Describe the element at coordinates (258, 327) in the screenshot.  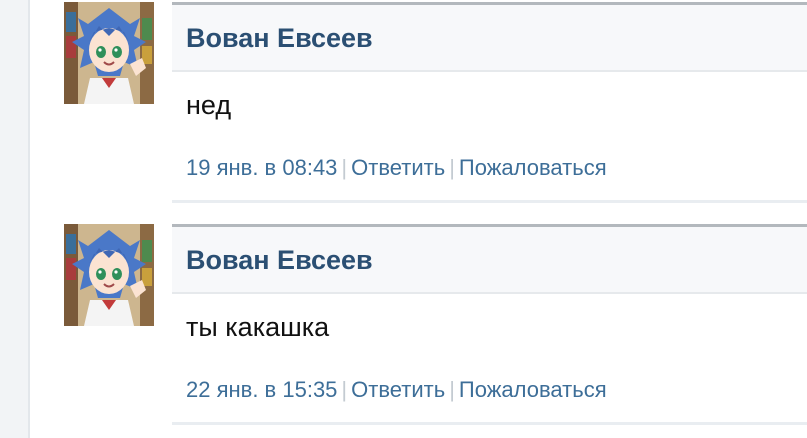
I see `comment-text: ты какашка` at that location.